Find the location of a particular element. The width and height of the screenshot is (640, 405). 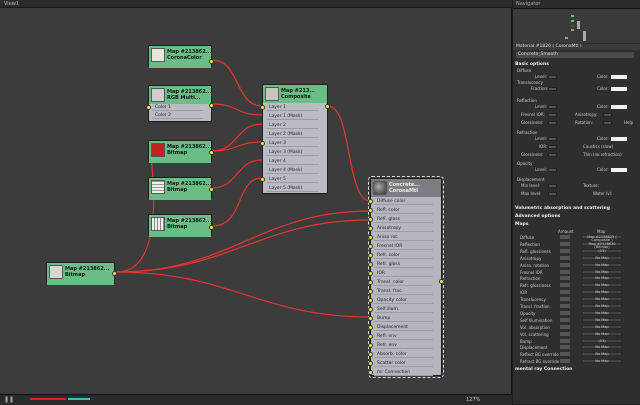

map-slot-name: Aniso. rotation is located at coordinates (534, 265).